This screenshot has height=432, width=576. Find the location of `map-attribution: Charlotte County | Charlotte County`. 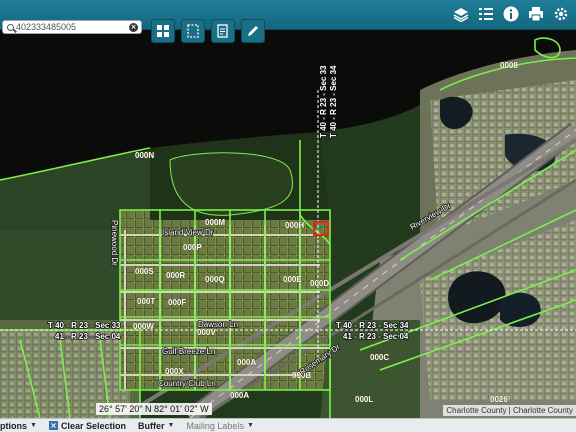

map-attribution: Charlotte County | Charlotte County is located at coordinates (509, 410).